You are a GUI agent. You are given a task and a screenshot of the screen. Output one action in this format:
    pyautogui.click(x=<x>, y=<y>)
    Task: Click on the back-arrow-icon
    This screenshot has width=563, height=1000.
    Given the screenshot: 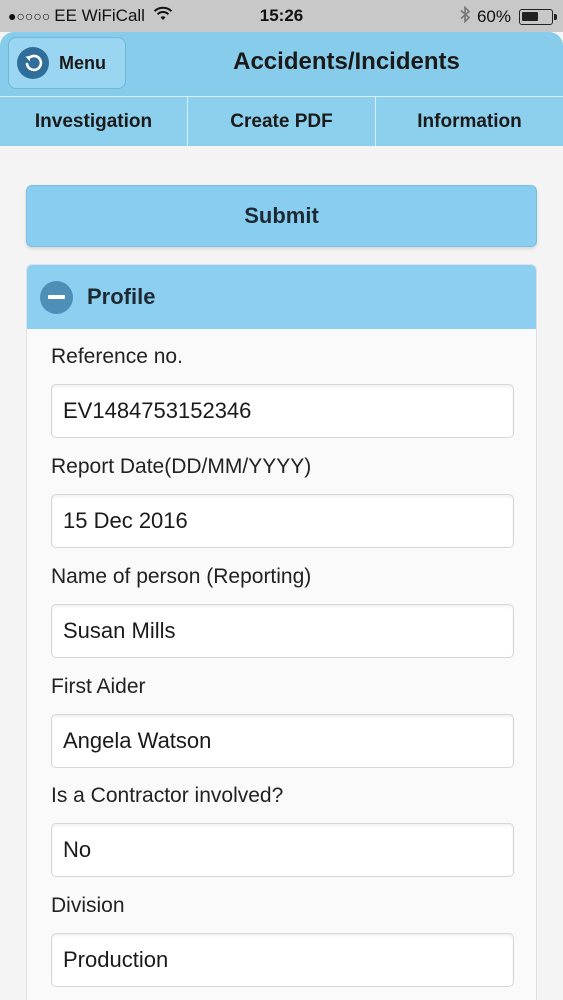 What is the action you would take?
    pyautogui.click(x=33, y=63)
    